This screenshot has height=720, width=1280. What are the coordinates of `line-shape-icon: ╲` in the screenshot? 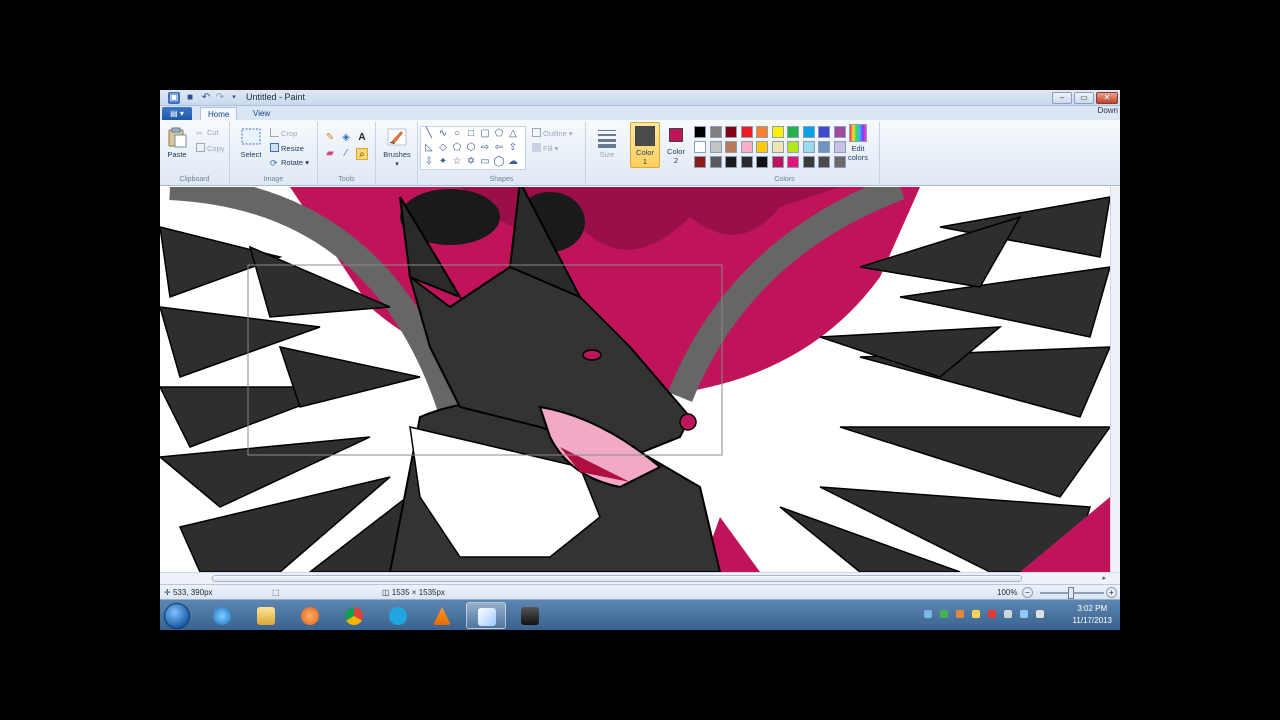 It's located at (429, 134).